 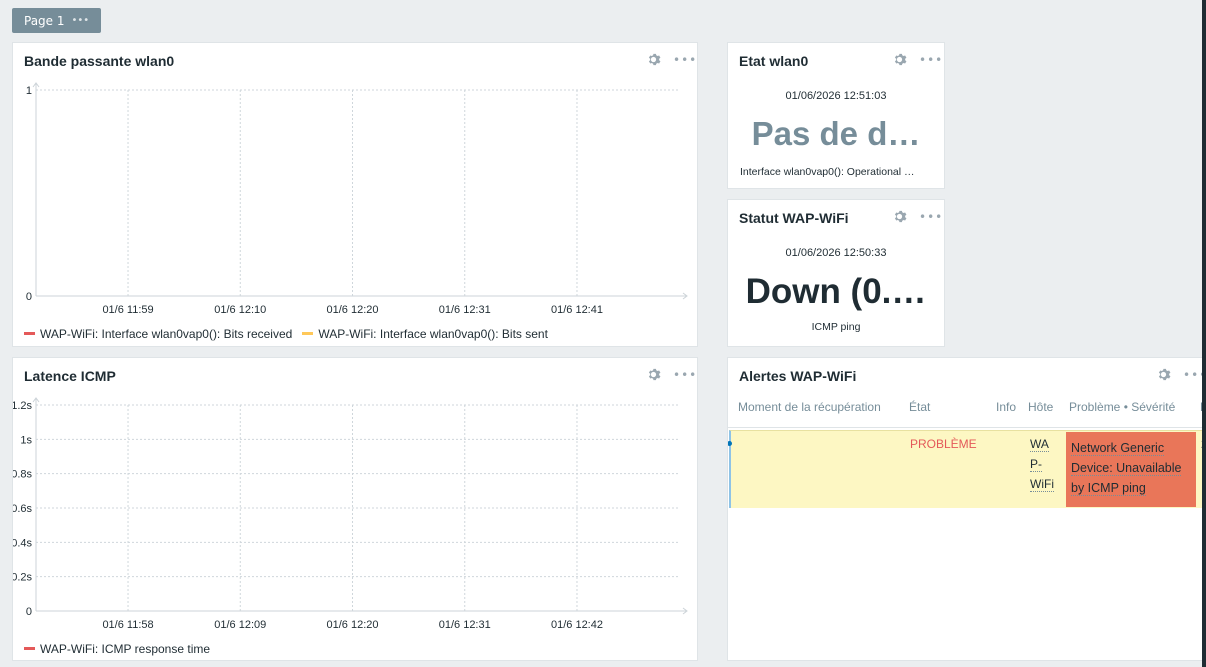 What do you see at coordinates (774, 61) in the screenshot?
I see `widget-title: Etat wlan0` at bounding box center [774, 61].